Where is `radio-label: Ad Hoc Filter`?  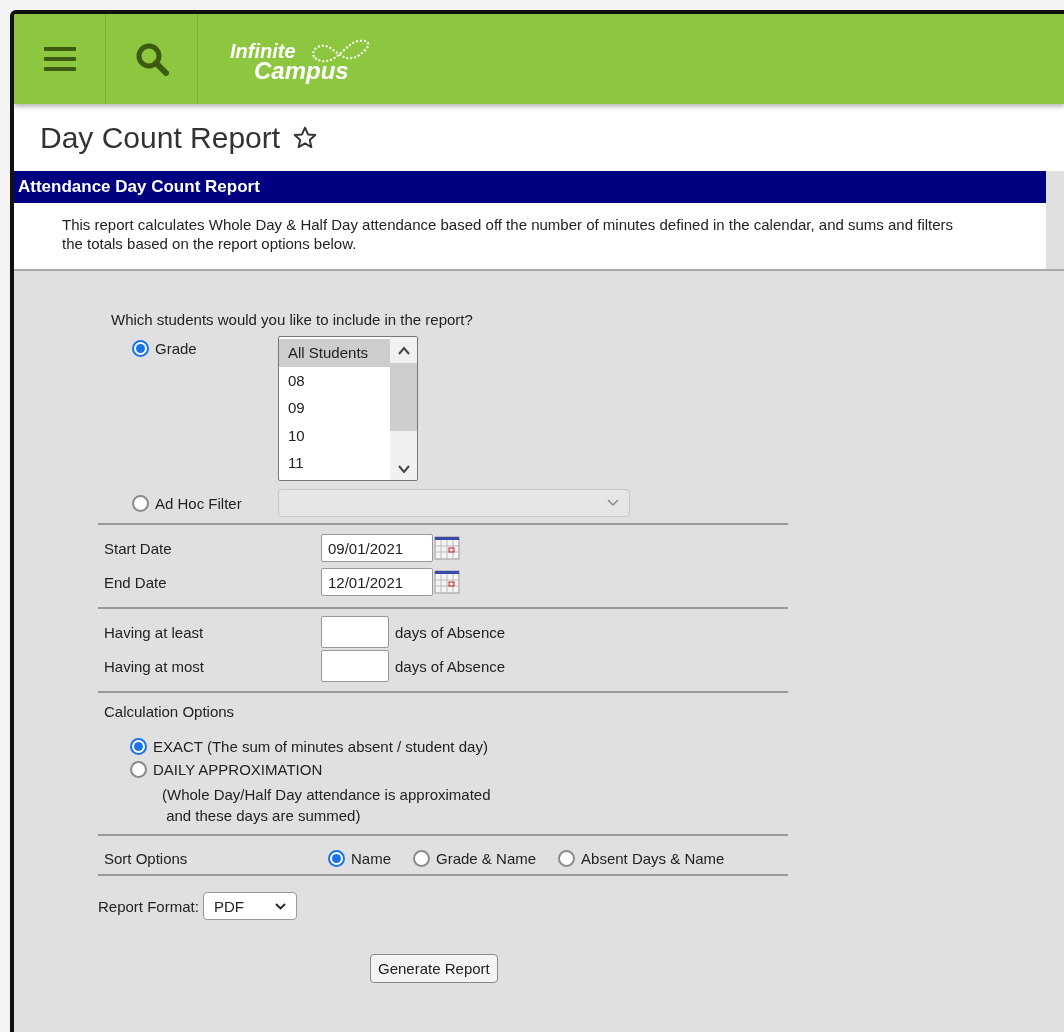 radio-label: Ad Hoc Filter is located at coordinates (198, 503).